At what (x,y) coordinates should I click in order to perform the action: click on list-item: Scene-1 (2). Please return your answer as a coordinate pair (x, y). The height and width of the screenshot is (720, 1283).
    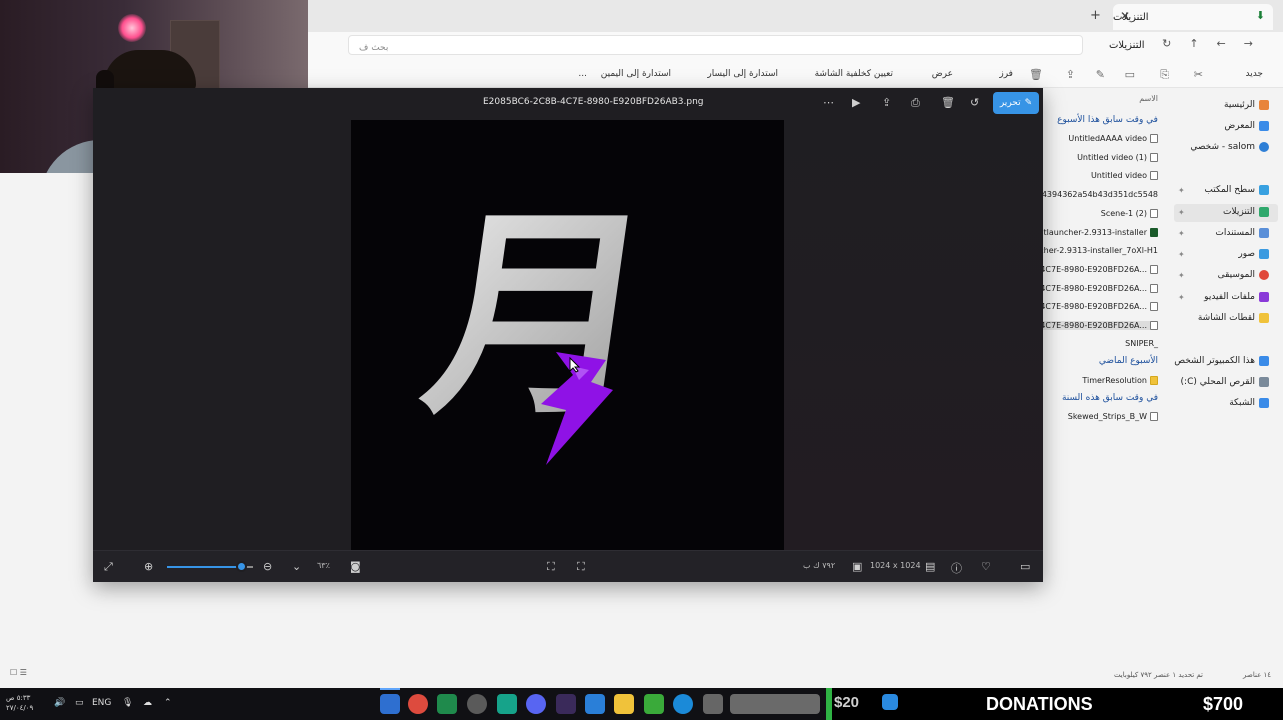
    Looking at the image, I should click on (1129, 213).